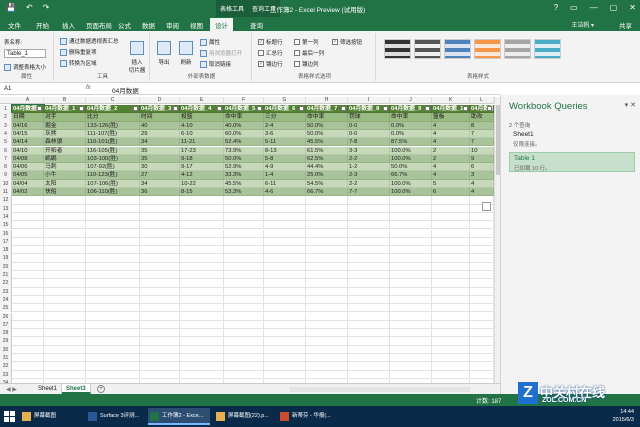  I want to click on table-cell: 10-22, so click(202, 183).